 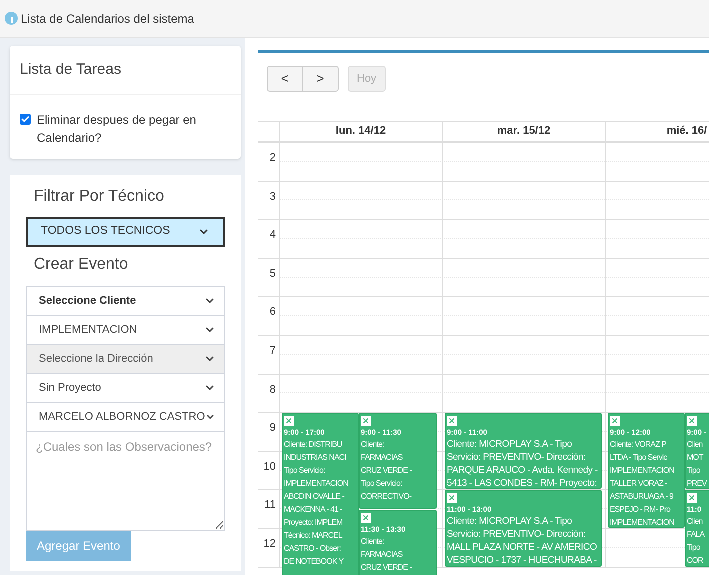 What do you see at coordinates (273, 428) in the screenshot?
I see `hour-label: 9` at bounding box center [273, 428].